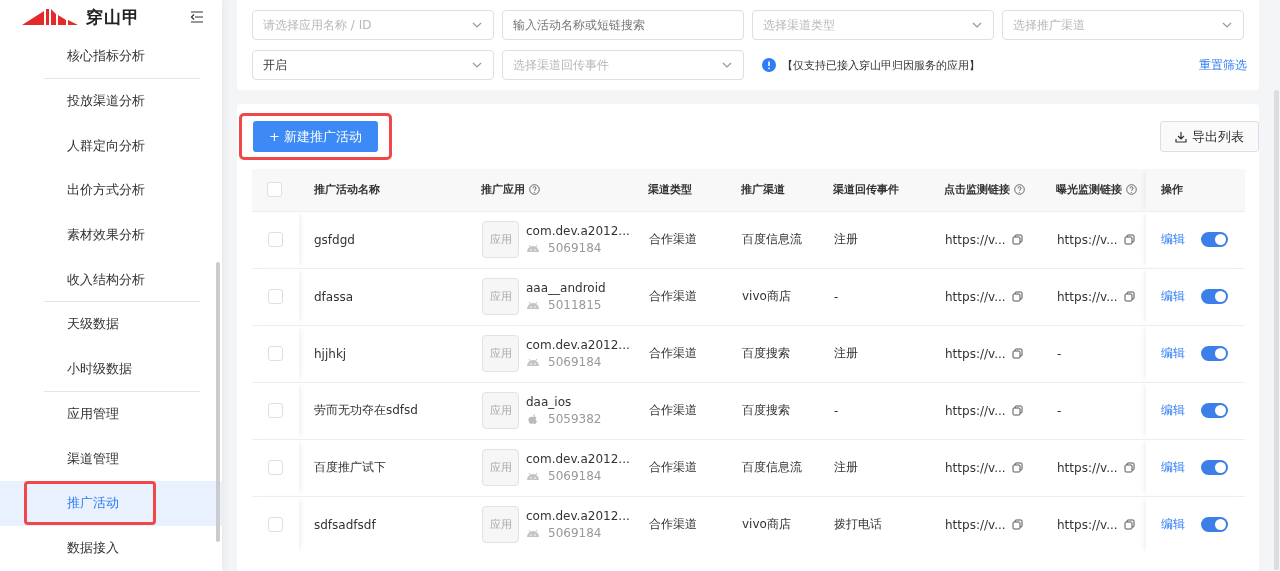 This screenshot has width=1280, height=571. Describe the element at coordinates (111, 190) in the screenshot. I see `menu-item: 出价方式分析` at that location.